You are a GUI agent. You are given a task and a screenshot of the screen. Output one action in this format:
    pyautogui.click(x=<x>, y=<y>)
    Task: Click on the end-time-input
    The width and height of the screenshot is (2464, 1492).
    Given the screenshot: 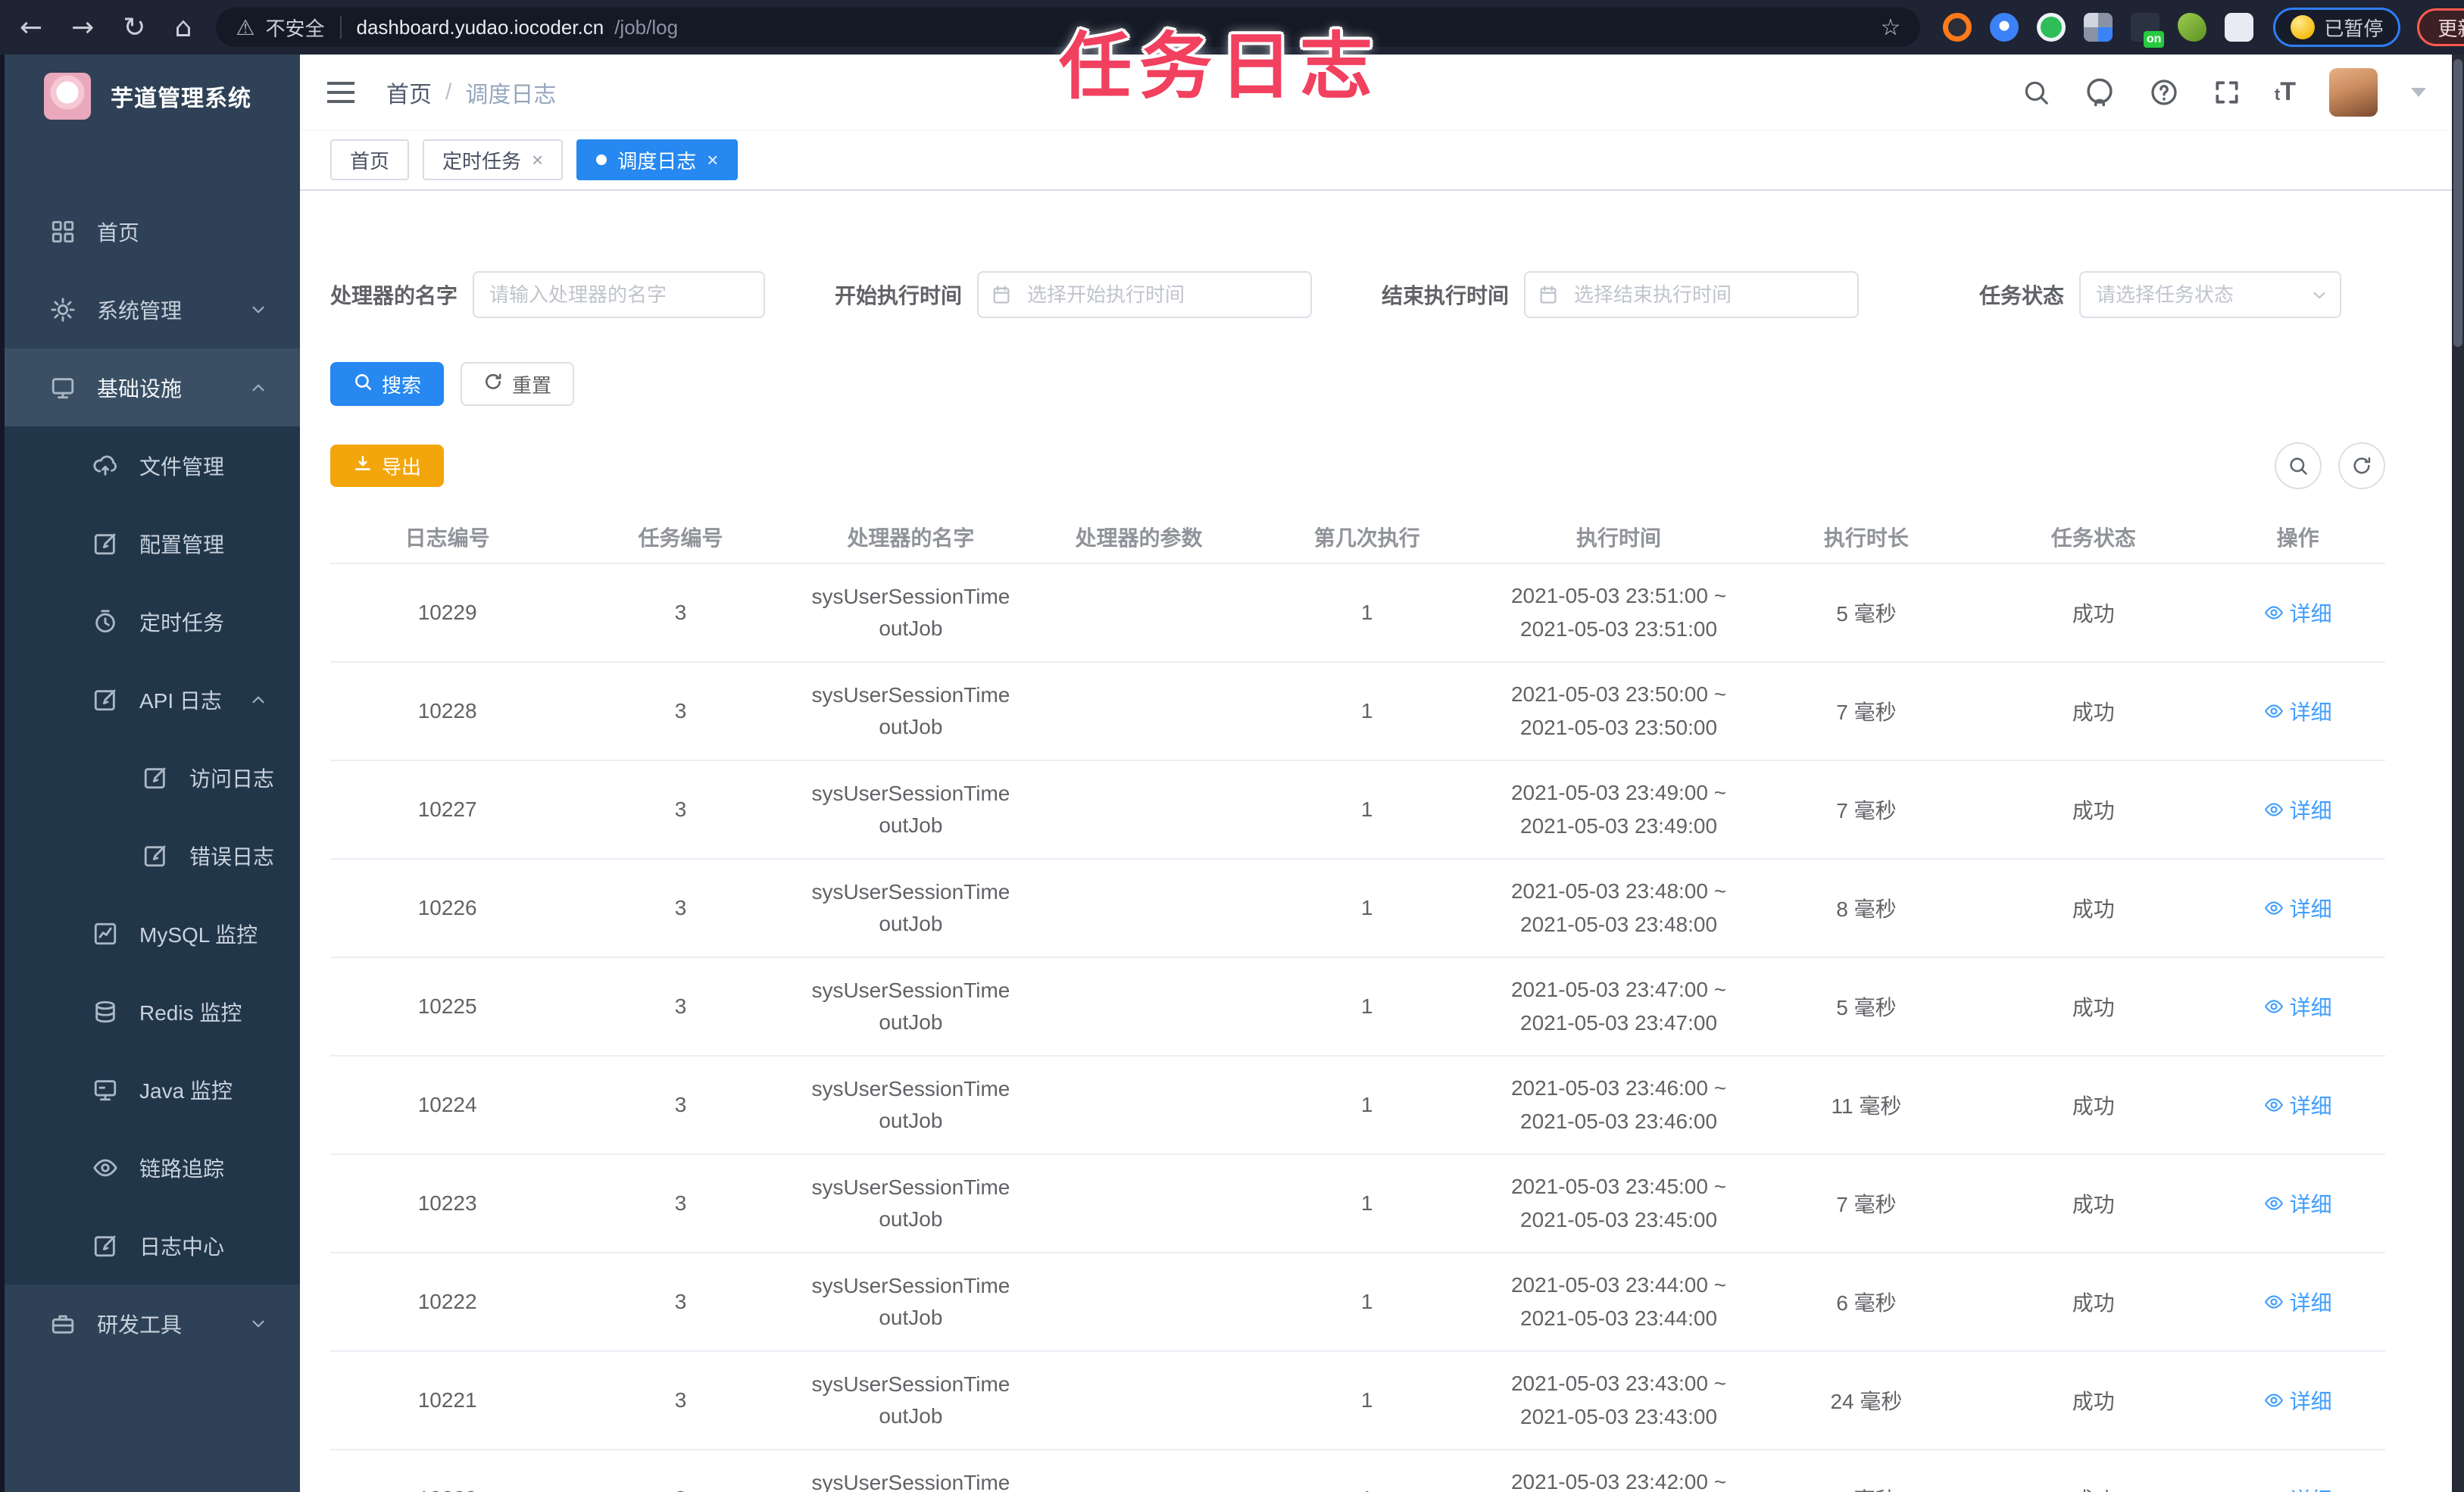 What is the action you would take?
    pyautogui.click(x=1692, y=295)
    